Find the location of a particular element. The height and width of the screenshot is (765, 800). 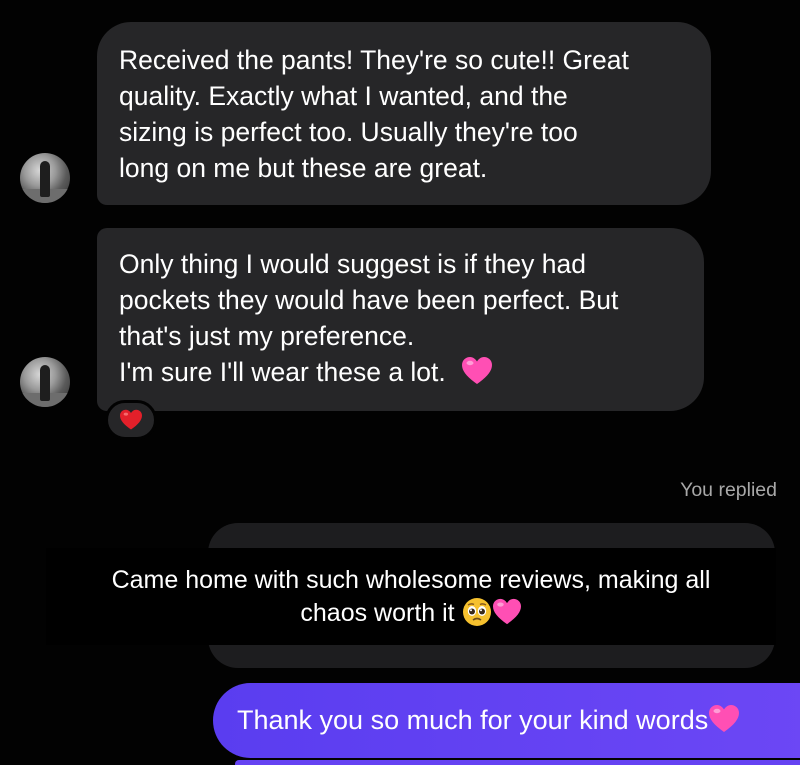

caption-line-2: chaos worth it is located at coordinates (411, 613).